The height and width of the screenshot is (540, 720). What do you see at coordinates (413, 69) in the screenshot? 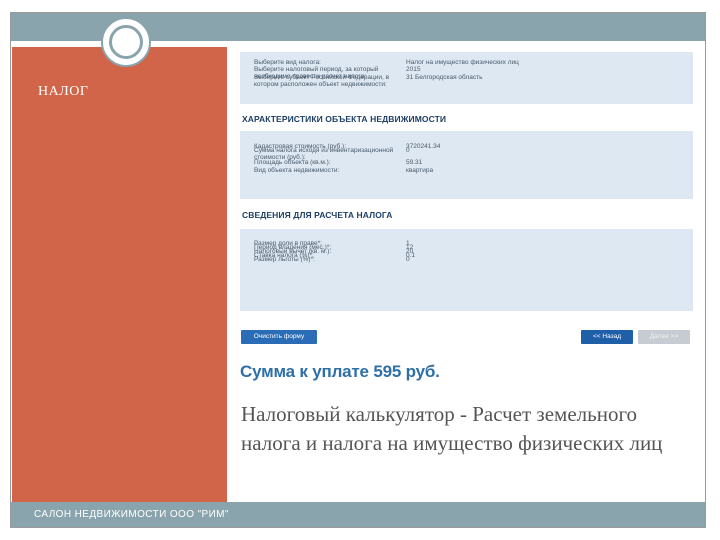
I see `tax-period-select: 2015` at bounding box center [413, 69].